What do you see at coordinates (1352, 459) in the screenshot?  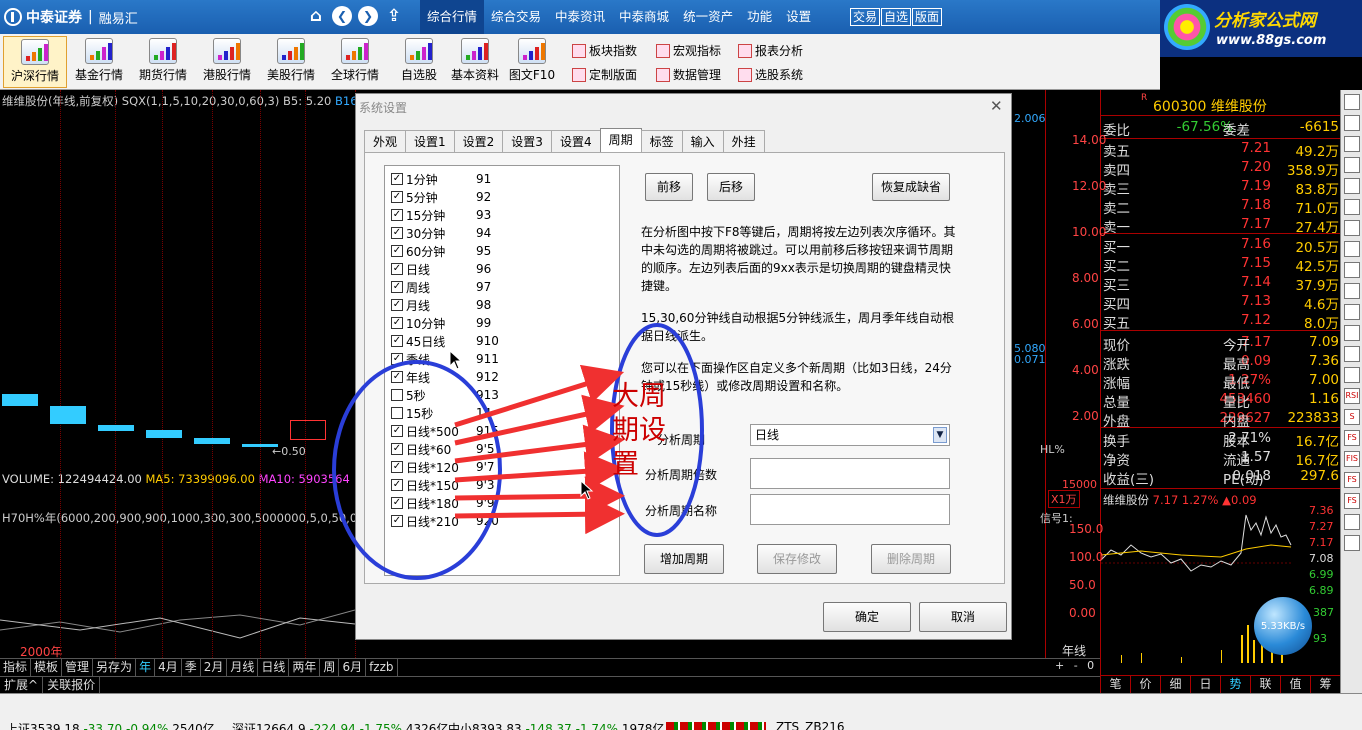 I see `side-tool-icon: FIS` at bounding box center [1352, 459].